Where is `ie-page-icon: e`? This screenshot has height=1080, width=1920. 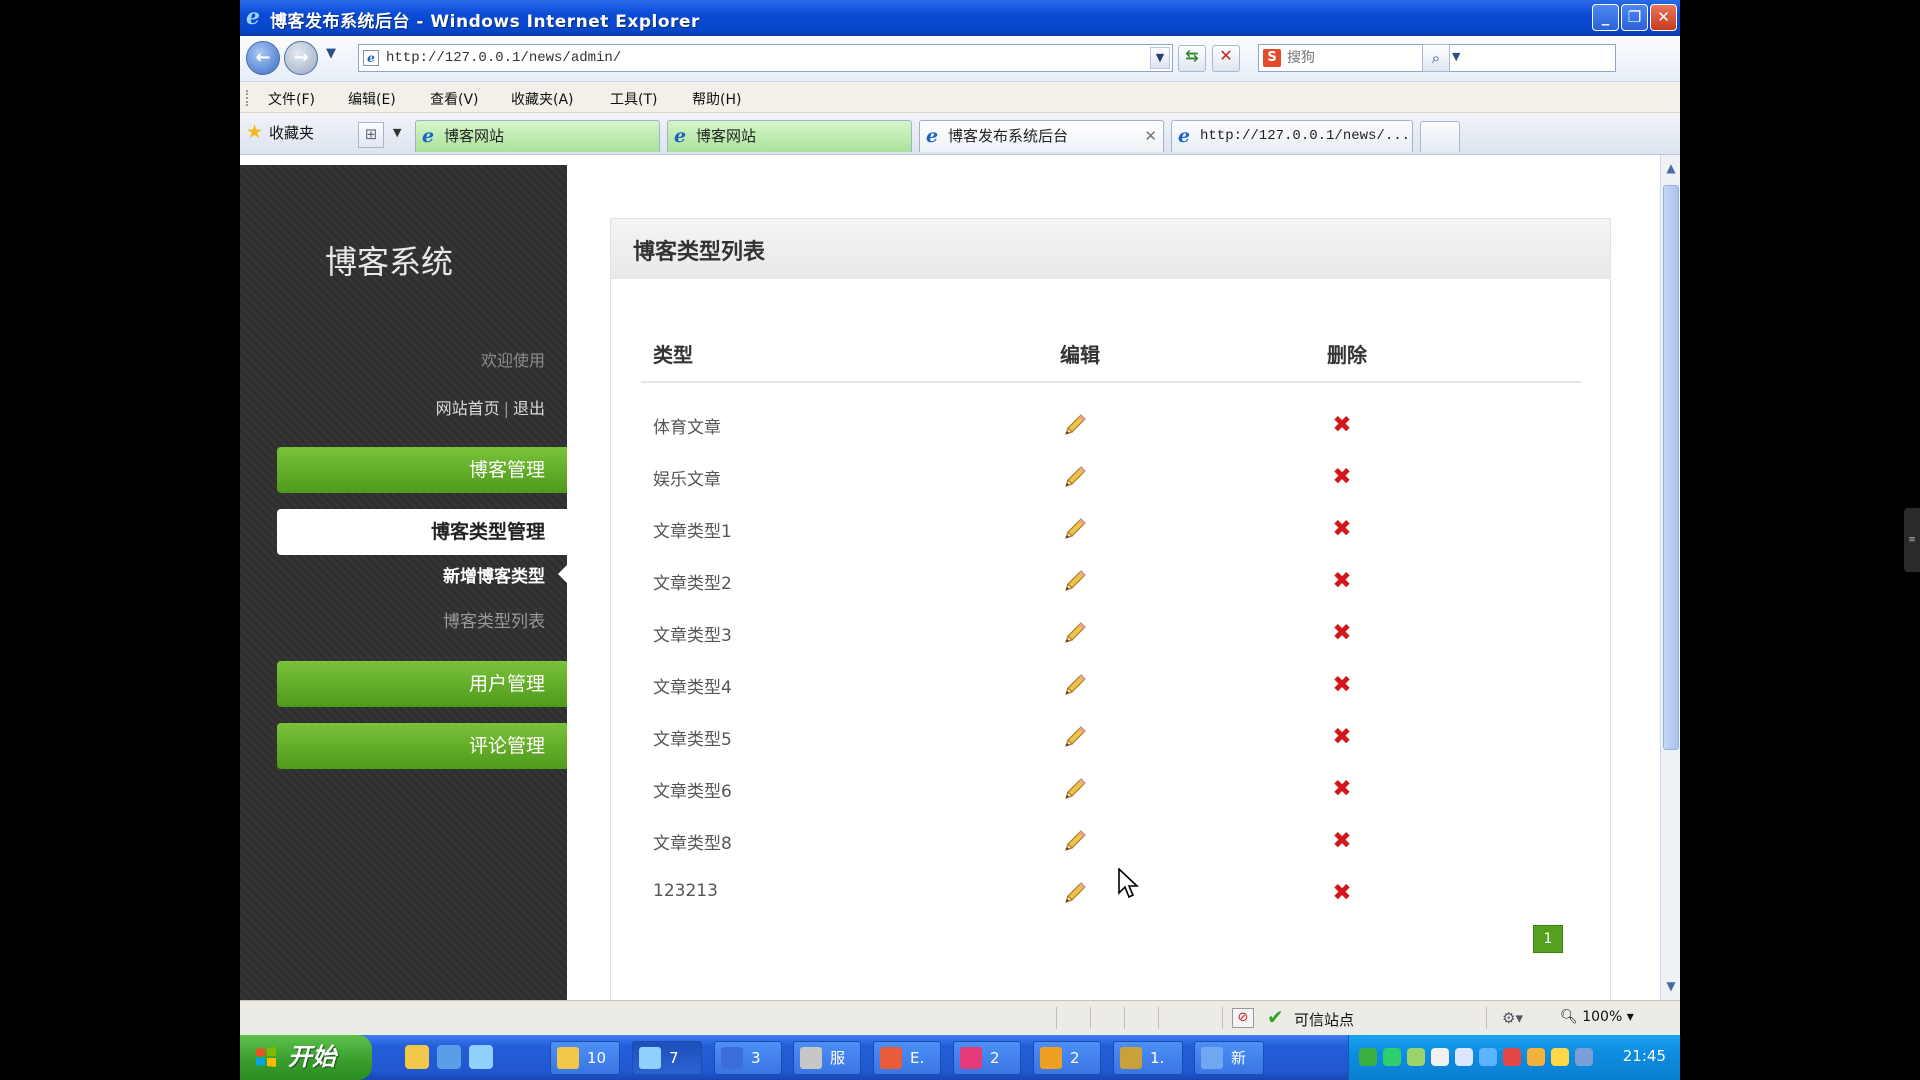 ie-page-icon: e is located at coordinates (680, 136).